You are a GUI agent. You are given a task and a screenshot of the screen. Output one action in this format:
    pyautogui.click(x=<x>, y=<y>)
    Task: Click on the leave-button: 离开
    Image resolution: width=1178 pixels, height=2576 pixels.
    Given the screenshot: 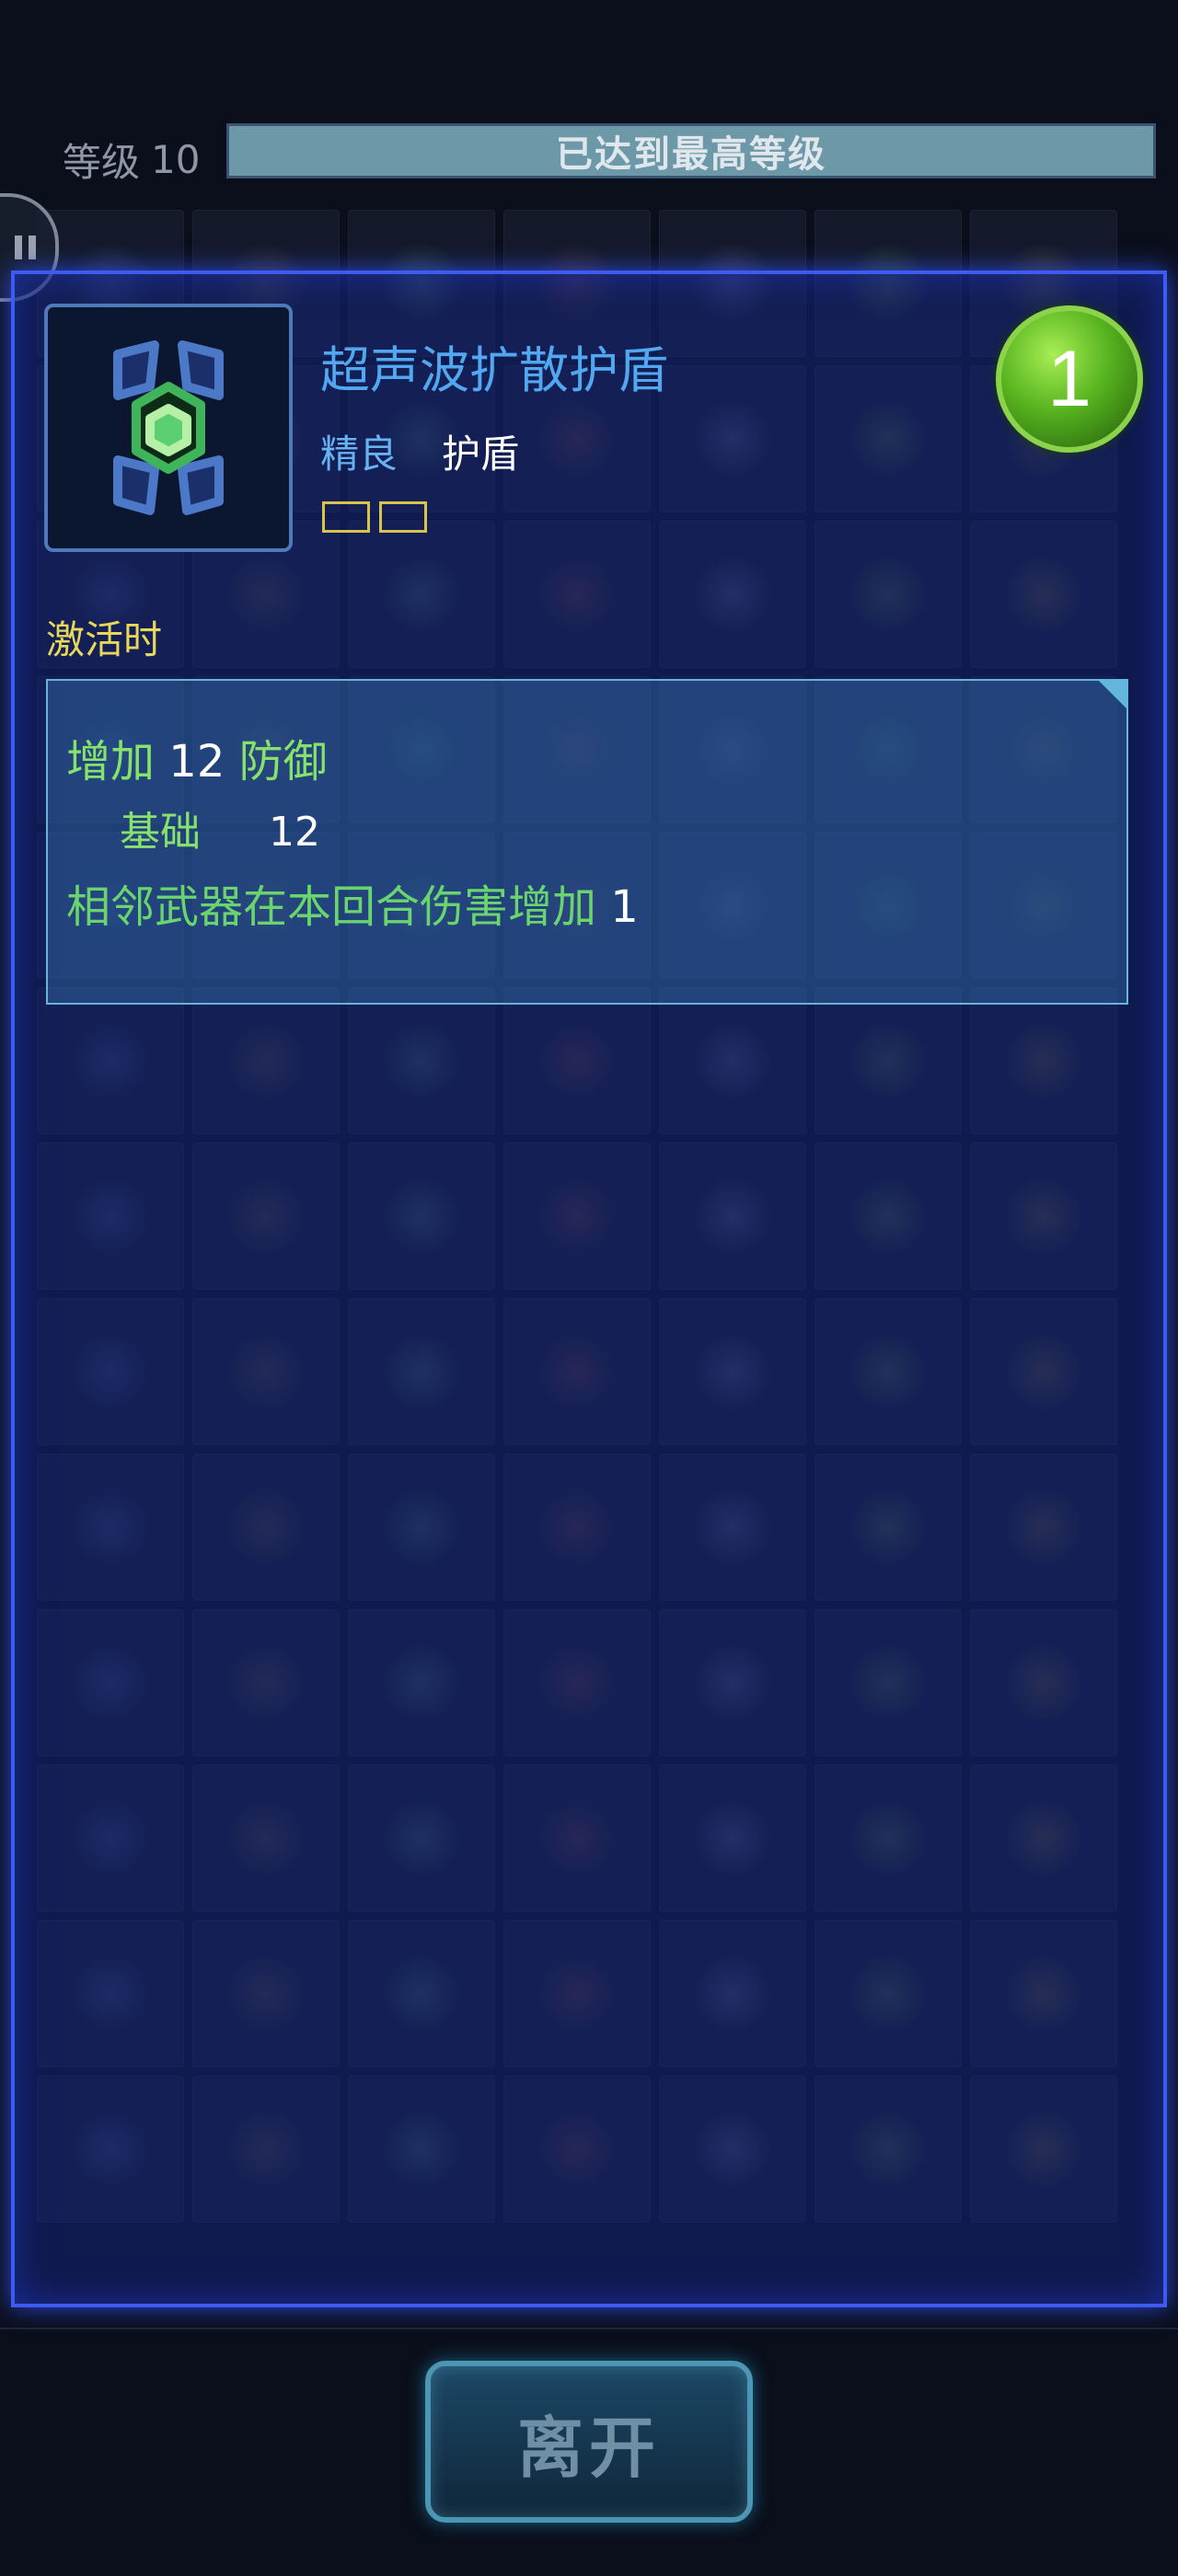 What is the action you would take?
    pyautogui.click(x=589, y=2442)
    